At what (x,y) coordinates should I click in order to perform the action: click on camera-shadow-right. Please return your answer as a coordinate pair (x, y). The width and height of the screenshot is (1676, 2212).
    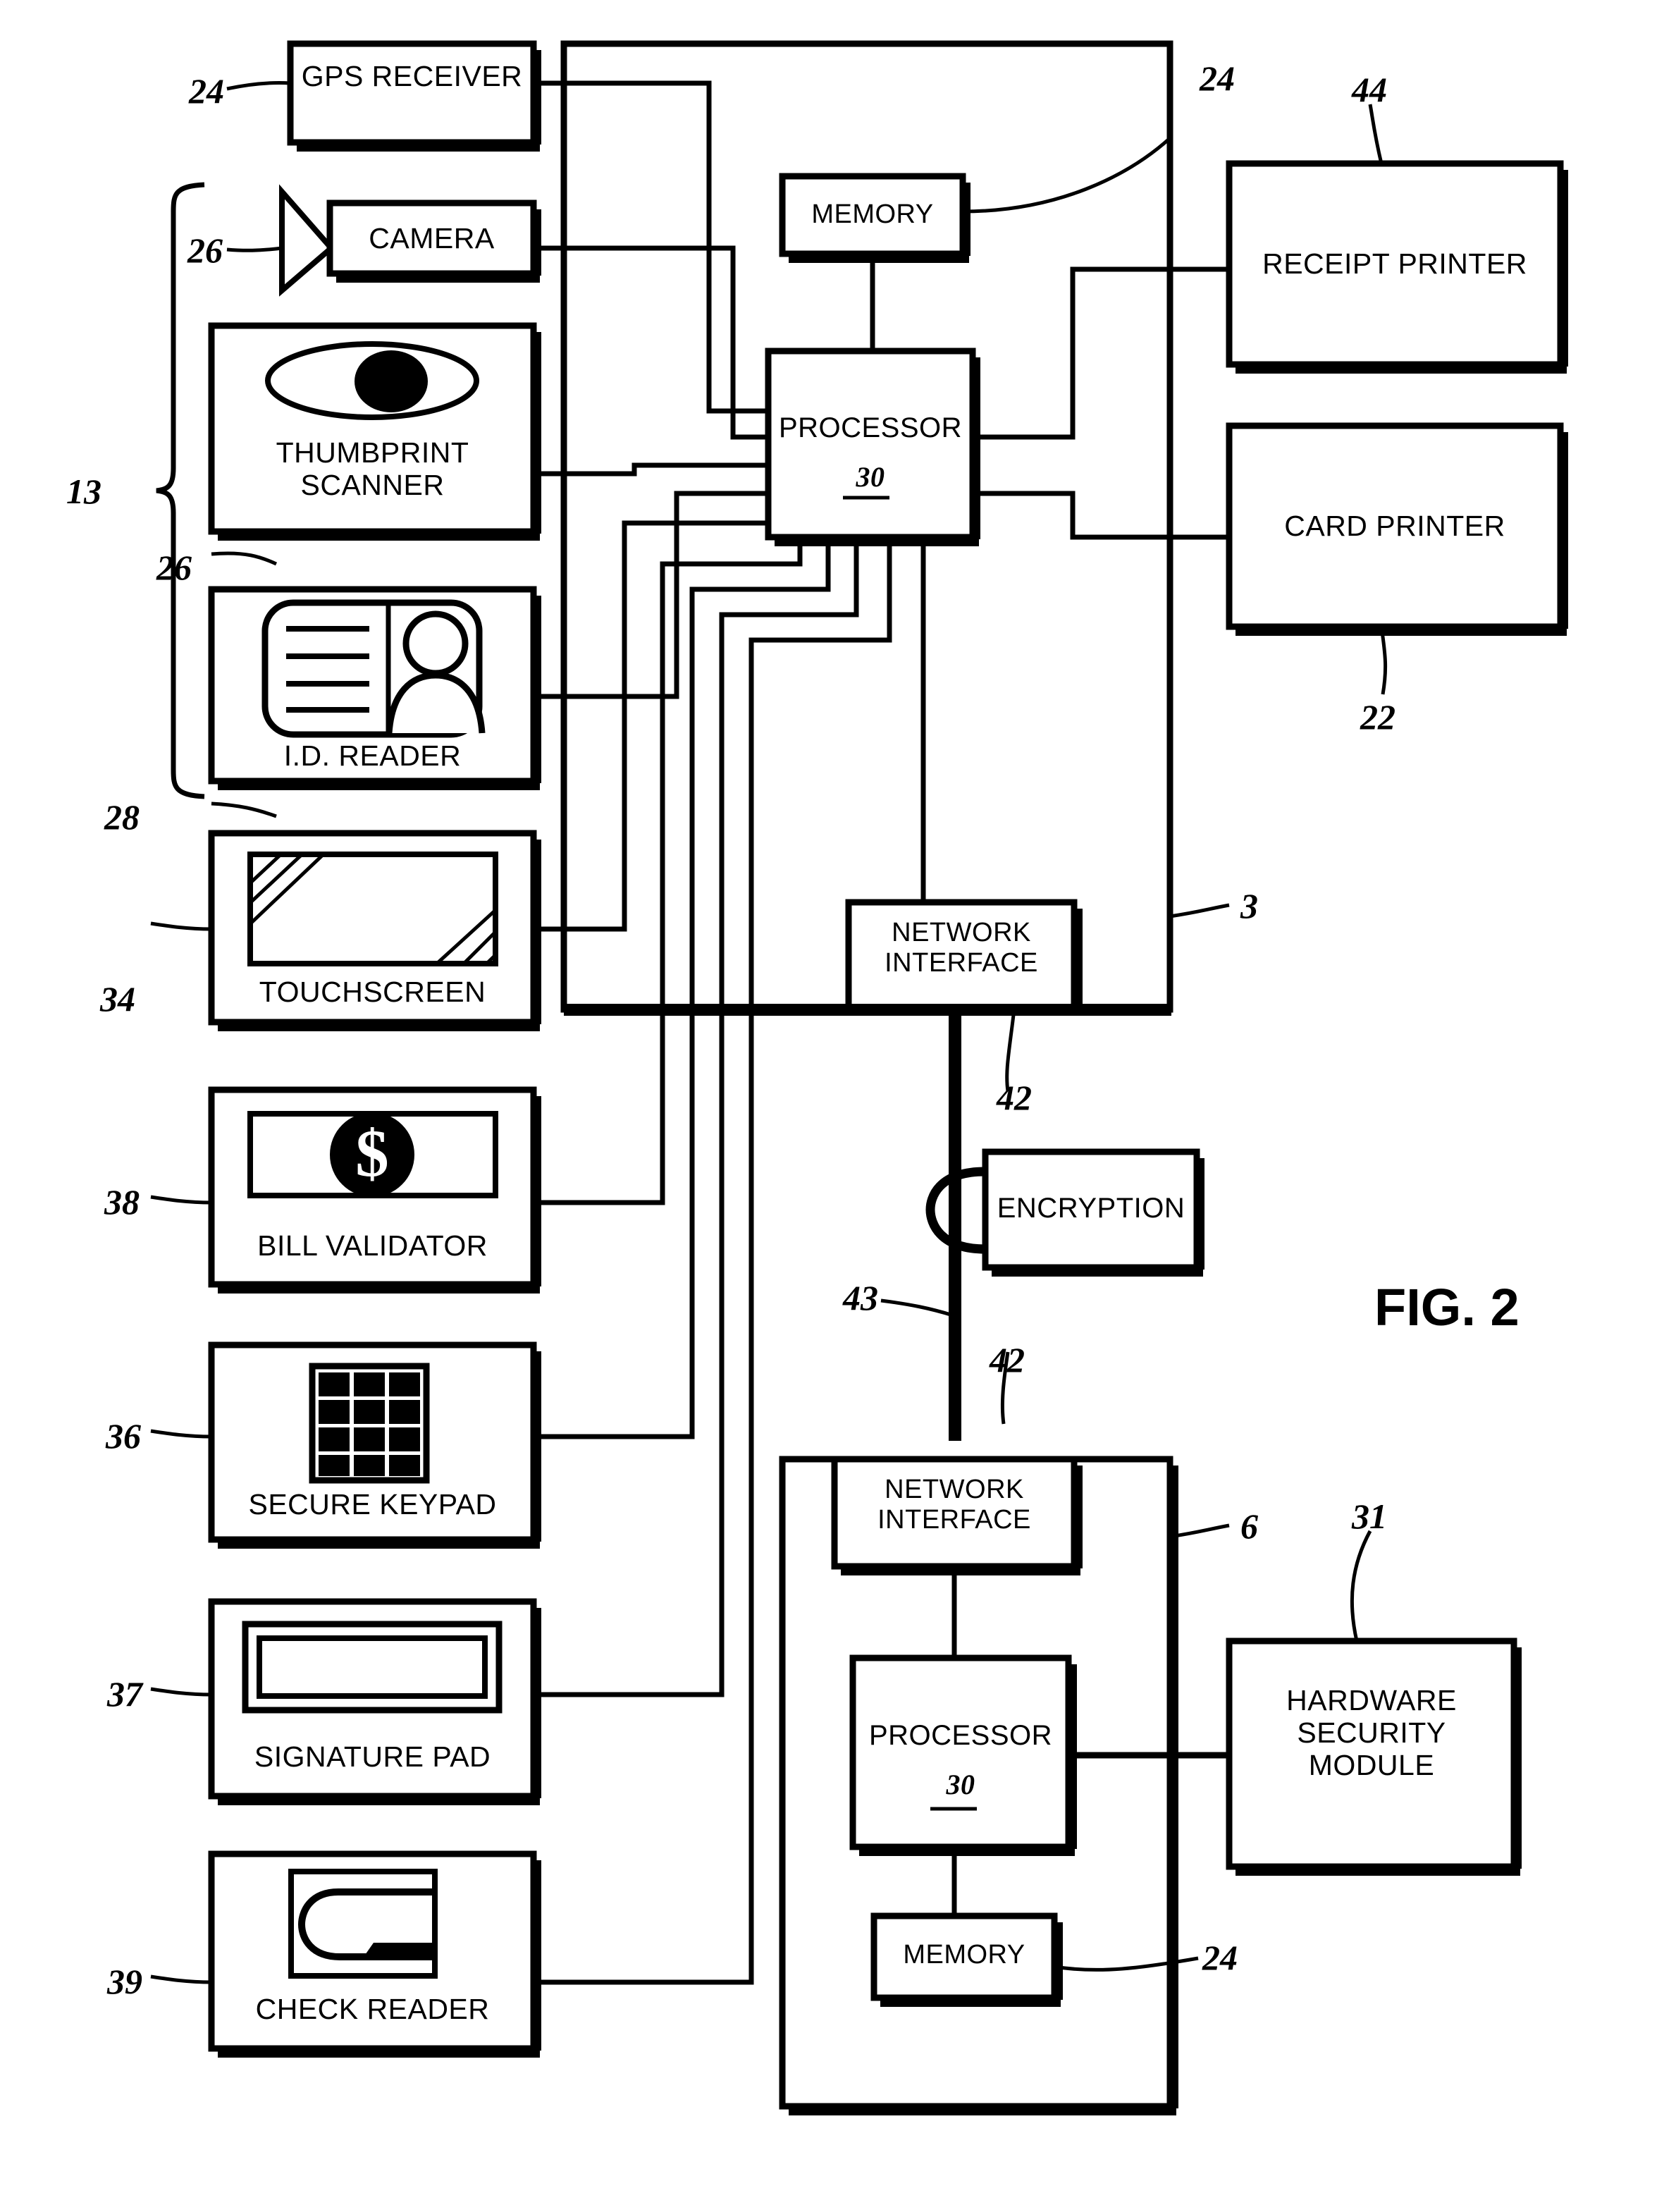
    Looking at the image, I should click on (537, 242).